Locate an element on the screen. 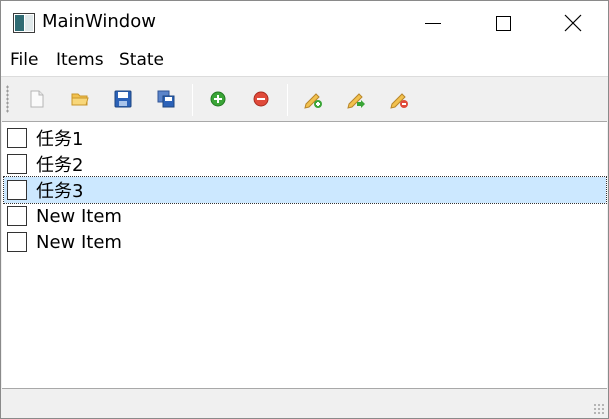 The width and height of the screenshot is (609, 419). edit-remove-icon is located at coordinates (399, 101).